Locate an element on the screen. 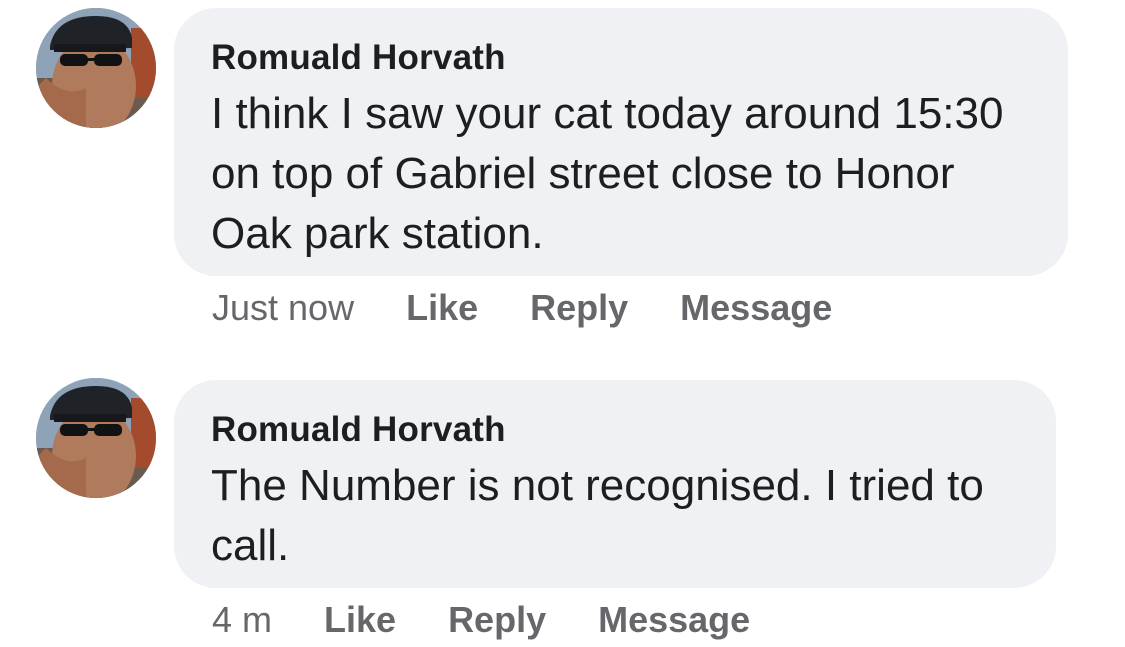 This screenshot has height=647, width=1125. comment-timestamp: Just now is located at coordinates (283, 308).